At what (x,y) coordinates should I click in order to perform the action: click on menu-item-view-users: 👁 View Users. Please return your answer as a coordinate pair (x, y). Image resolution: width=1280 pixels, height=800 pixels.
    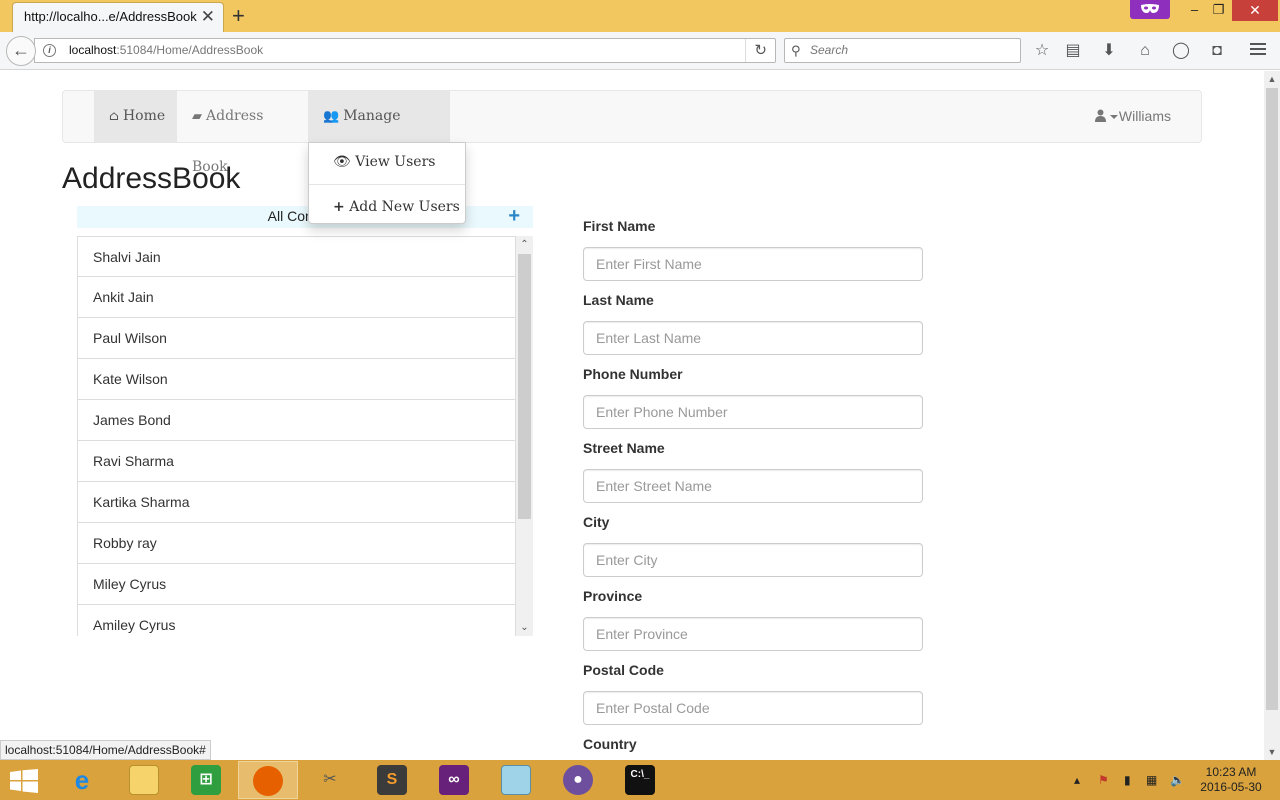
    Looking at the image, I should click on (387, 162).